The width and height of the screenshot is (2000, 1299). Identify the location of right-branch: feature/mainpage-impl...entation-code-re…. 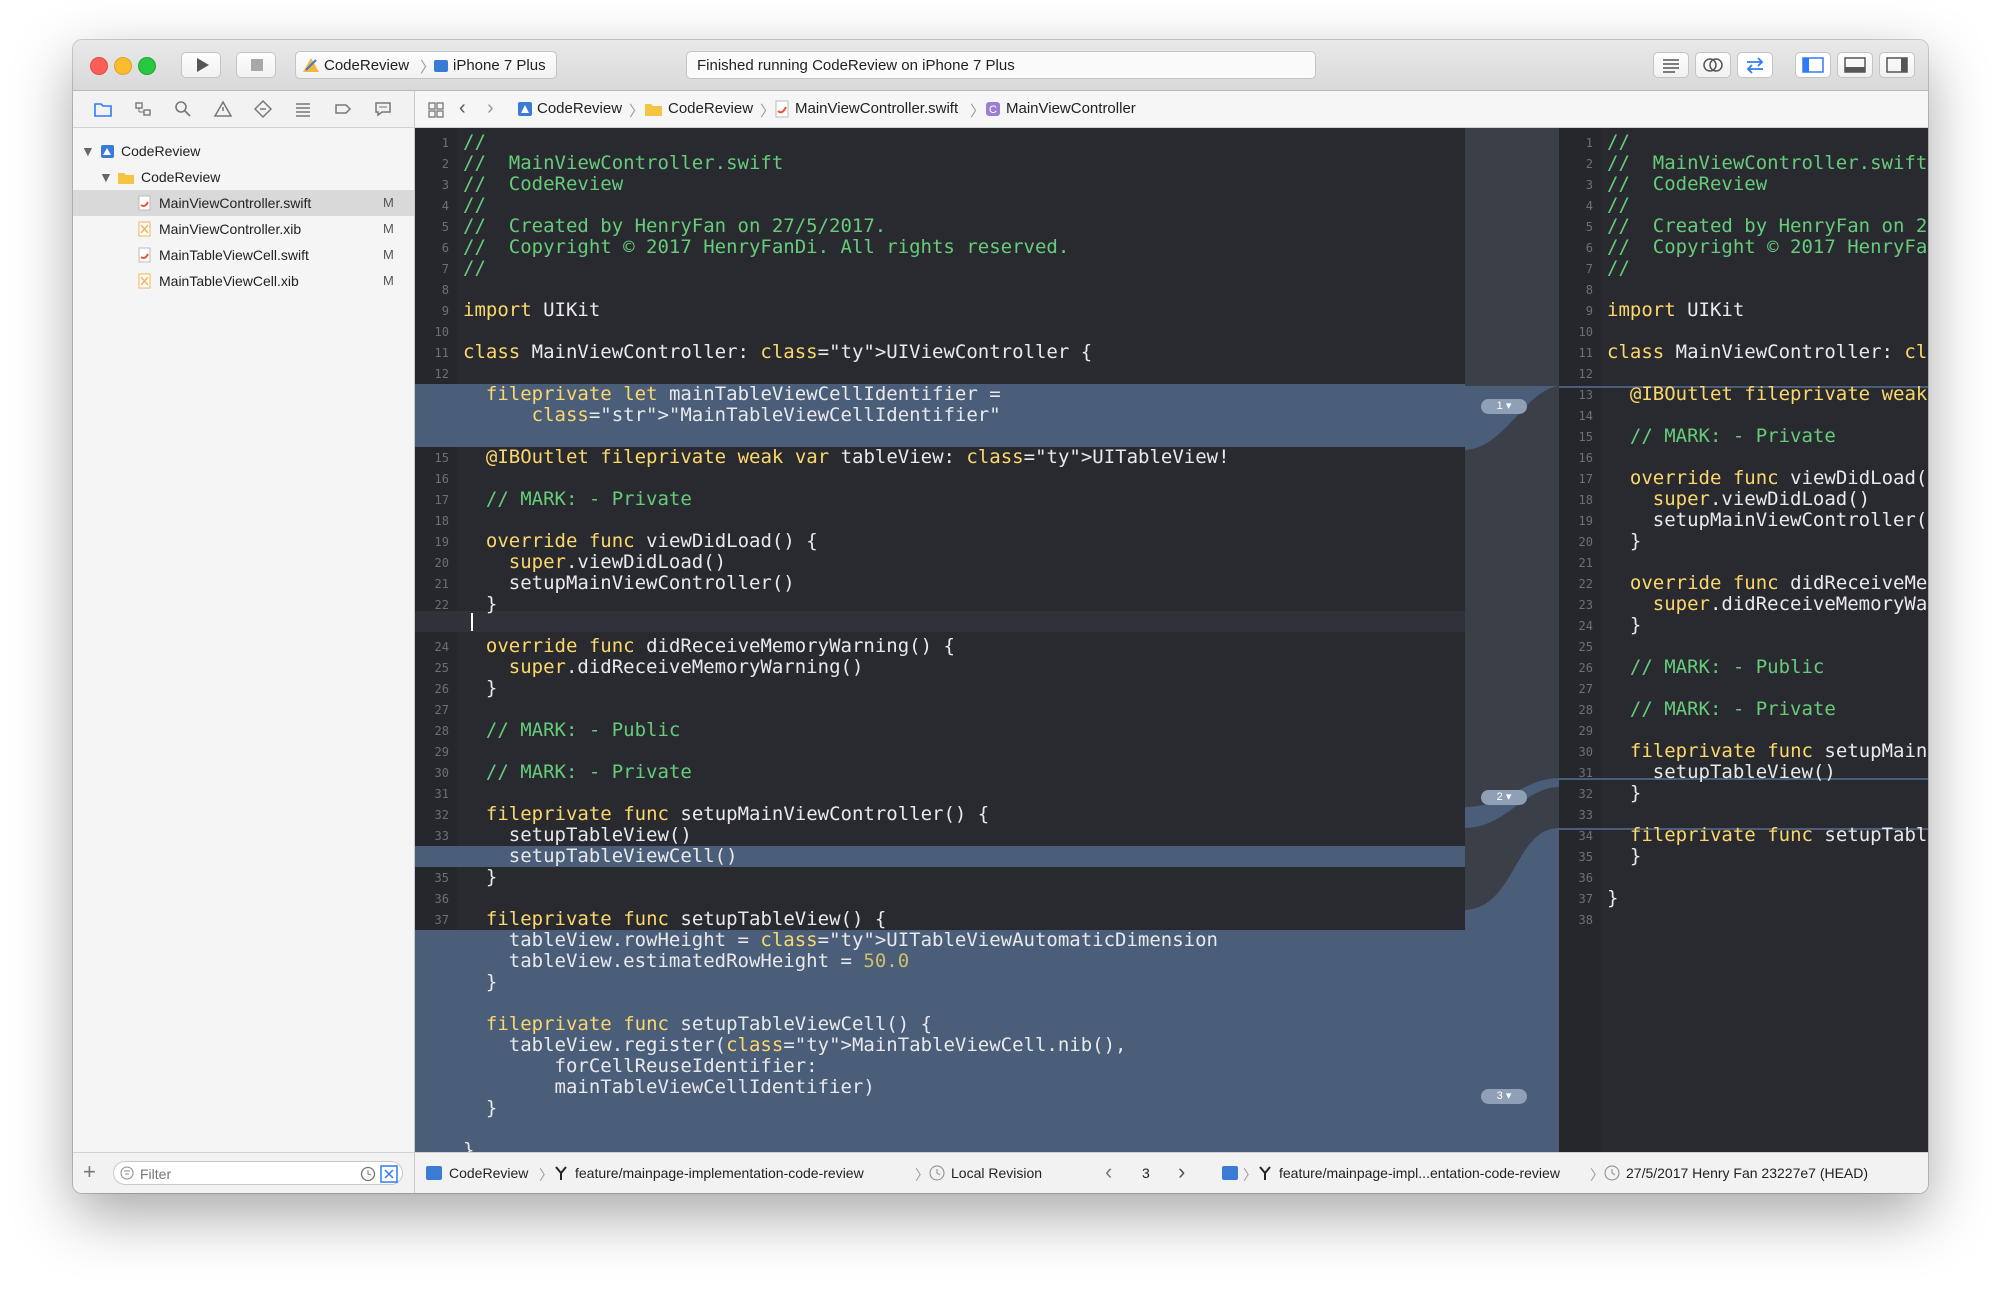
(1419, 1173).